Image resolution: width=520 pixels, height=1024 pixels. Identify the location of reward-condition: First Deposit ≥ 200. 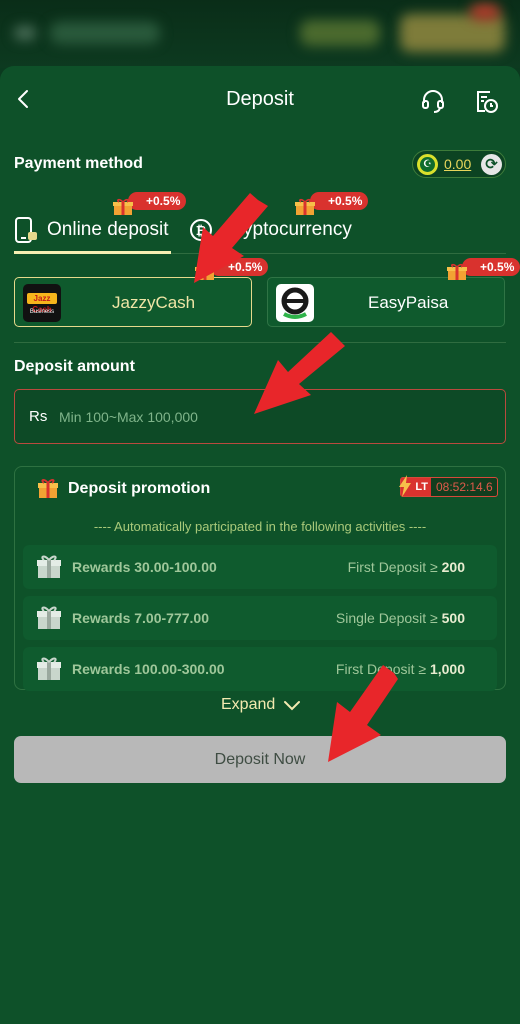
(406, 567).